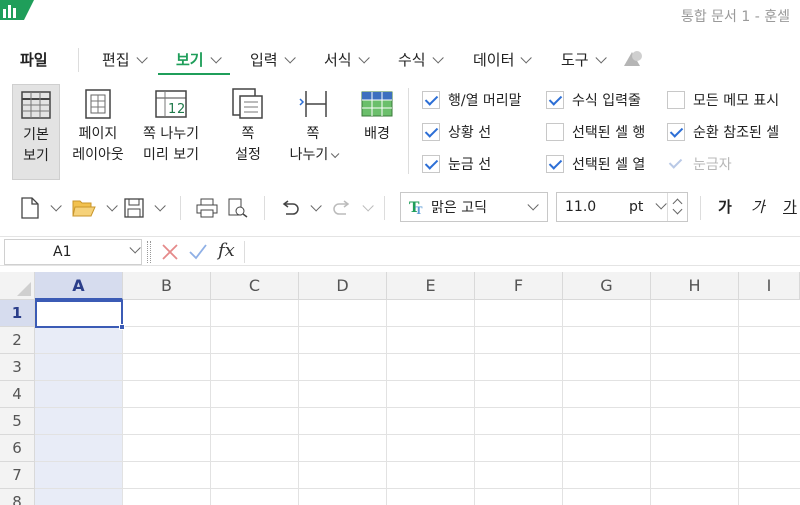 This screenshot has width=800, height=505. Describe the element at coordinates (408, 131) in the screenshot. I see `ribbon-divider` at that location.